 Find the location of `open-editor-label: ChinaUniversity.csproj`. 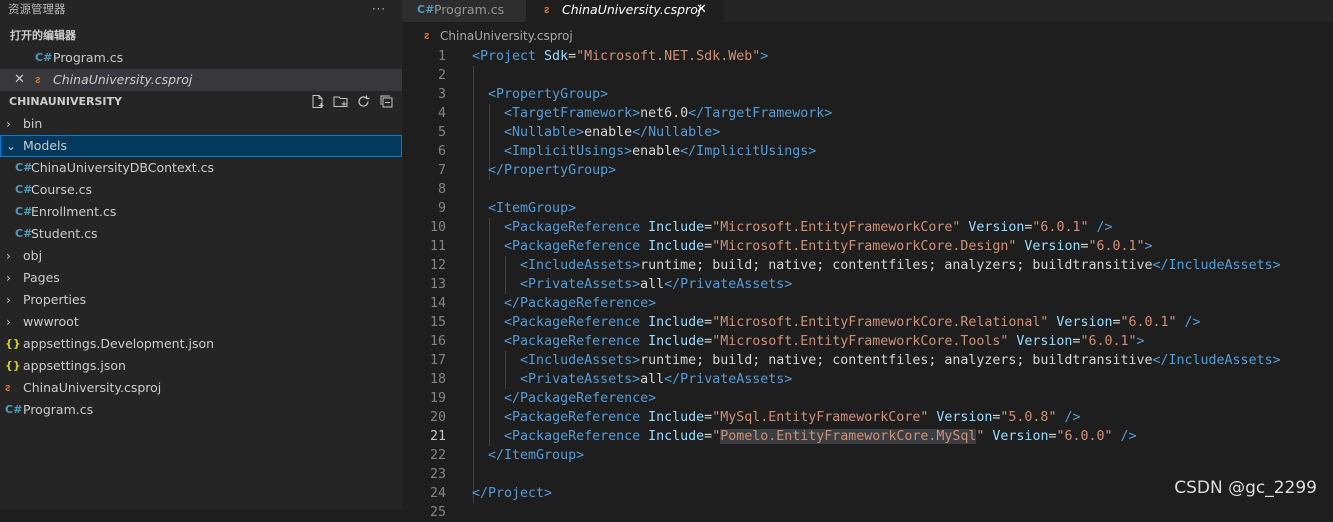

open-editor-label: ChinaUniversity.csproj is located at coordinates (123, 79).